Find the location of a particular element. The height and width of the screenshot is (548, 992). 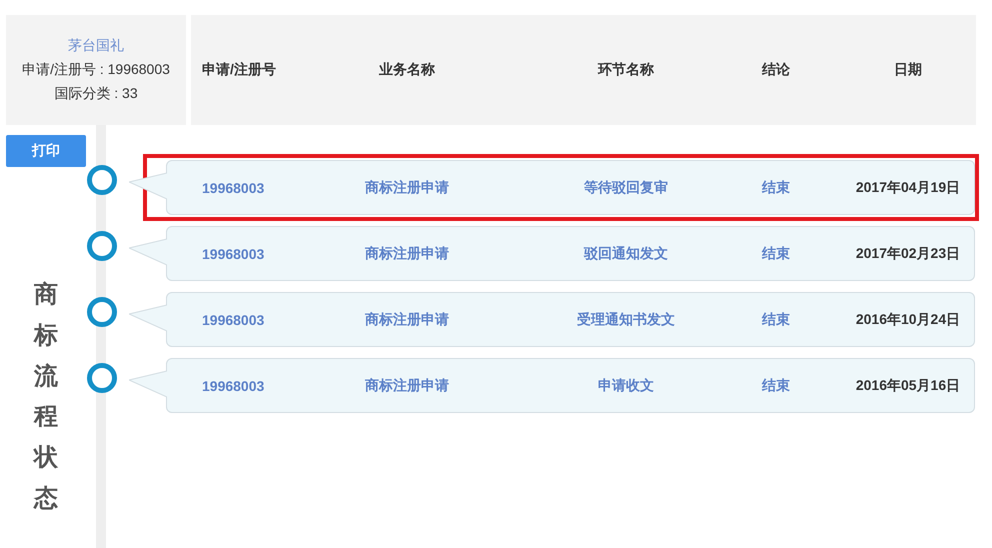

column-header: 申请/注册号 is located at coordinates (239, 70).